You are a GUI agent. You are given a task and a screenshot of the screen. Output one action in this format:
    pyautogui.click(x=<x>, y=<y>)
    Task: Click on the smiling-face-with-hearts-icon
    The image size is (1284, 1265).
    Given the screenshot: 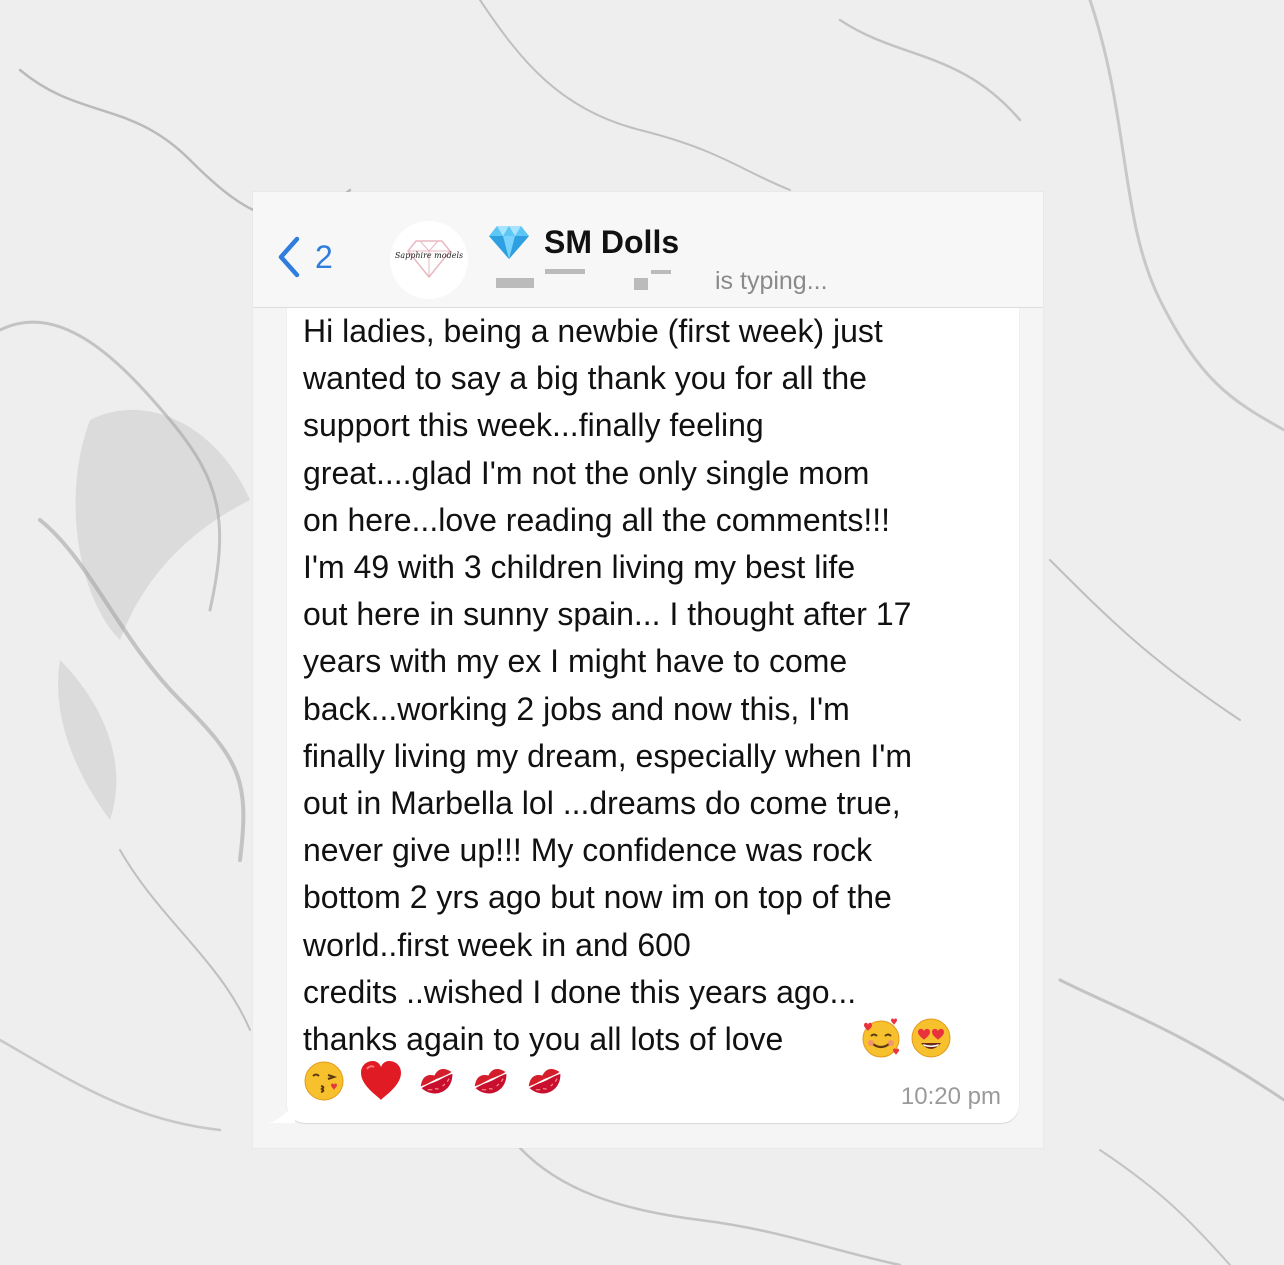 What is the action you would take?
    pyautogui.click(x=881, y=1040)
    